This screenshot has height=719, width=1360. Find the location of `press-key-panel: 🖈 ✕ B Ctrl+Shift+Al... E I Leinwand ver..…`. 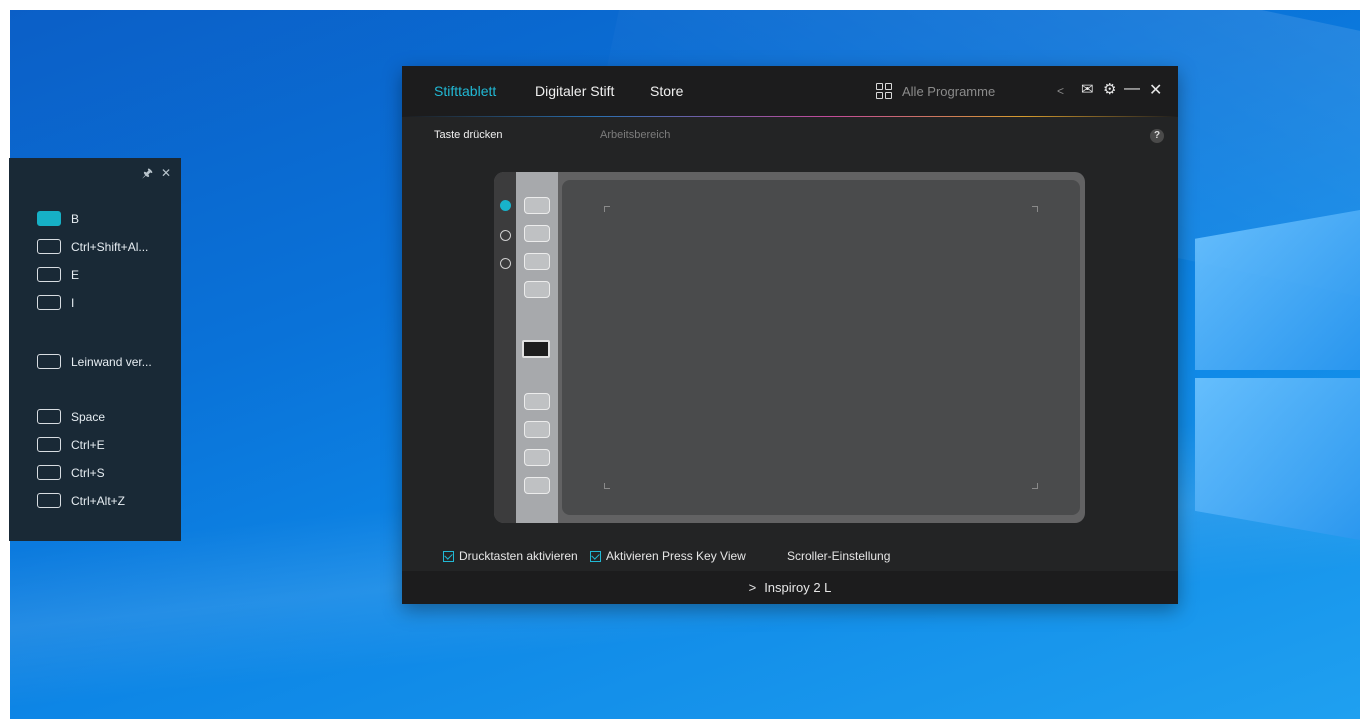

press-key-panel: 🖈 ✕ B Ctrl+Shift+Al... E I Leinwand ver..… is located at coordinates (95, 349).